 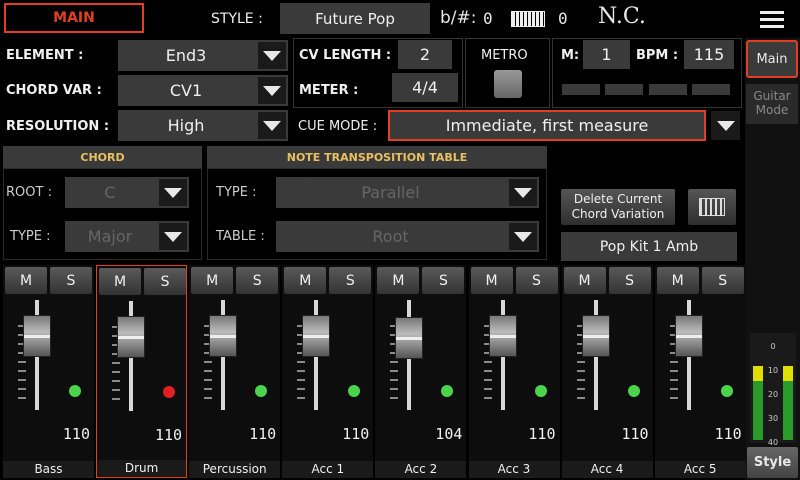 I want to click on channel-name: Acc 2, so click(x=421, y=469).